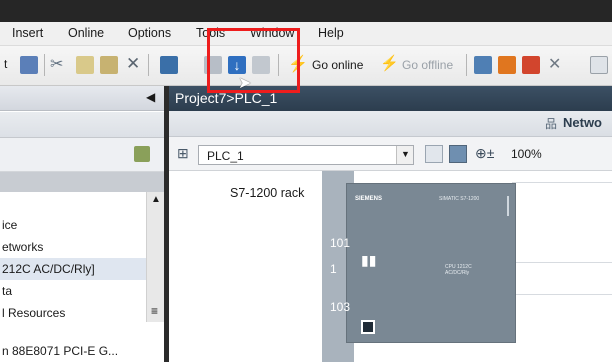 The height and width of the screenshot is (362, 612). What do you see at coordinates (368, 327) in the screenshot?
I see `module-port-icon` at bounding box center [368, 327].